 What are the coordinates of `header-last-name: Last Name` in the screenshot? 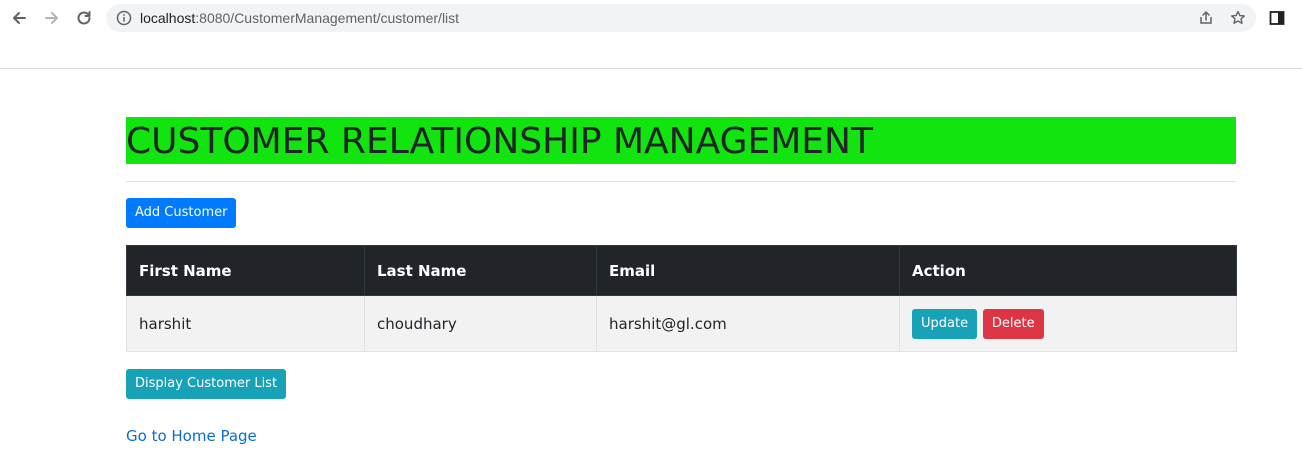 It's located at (480, 270).